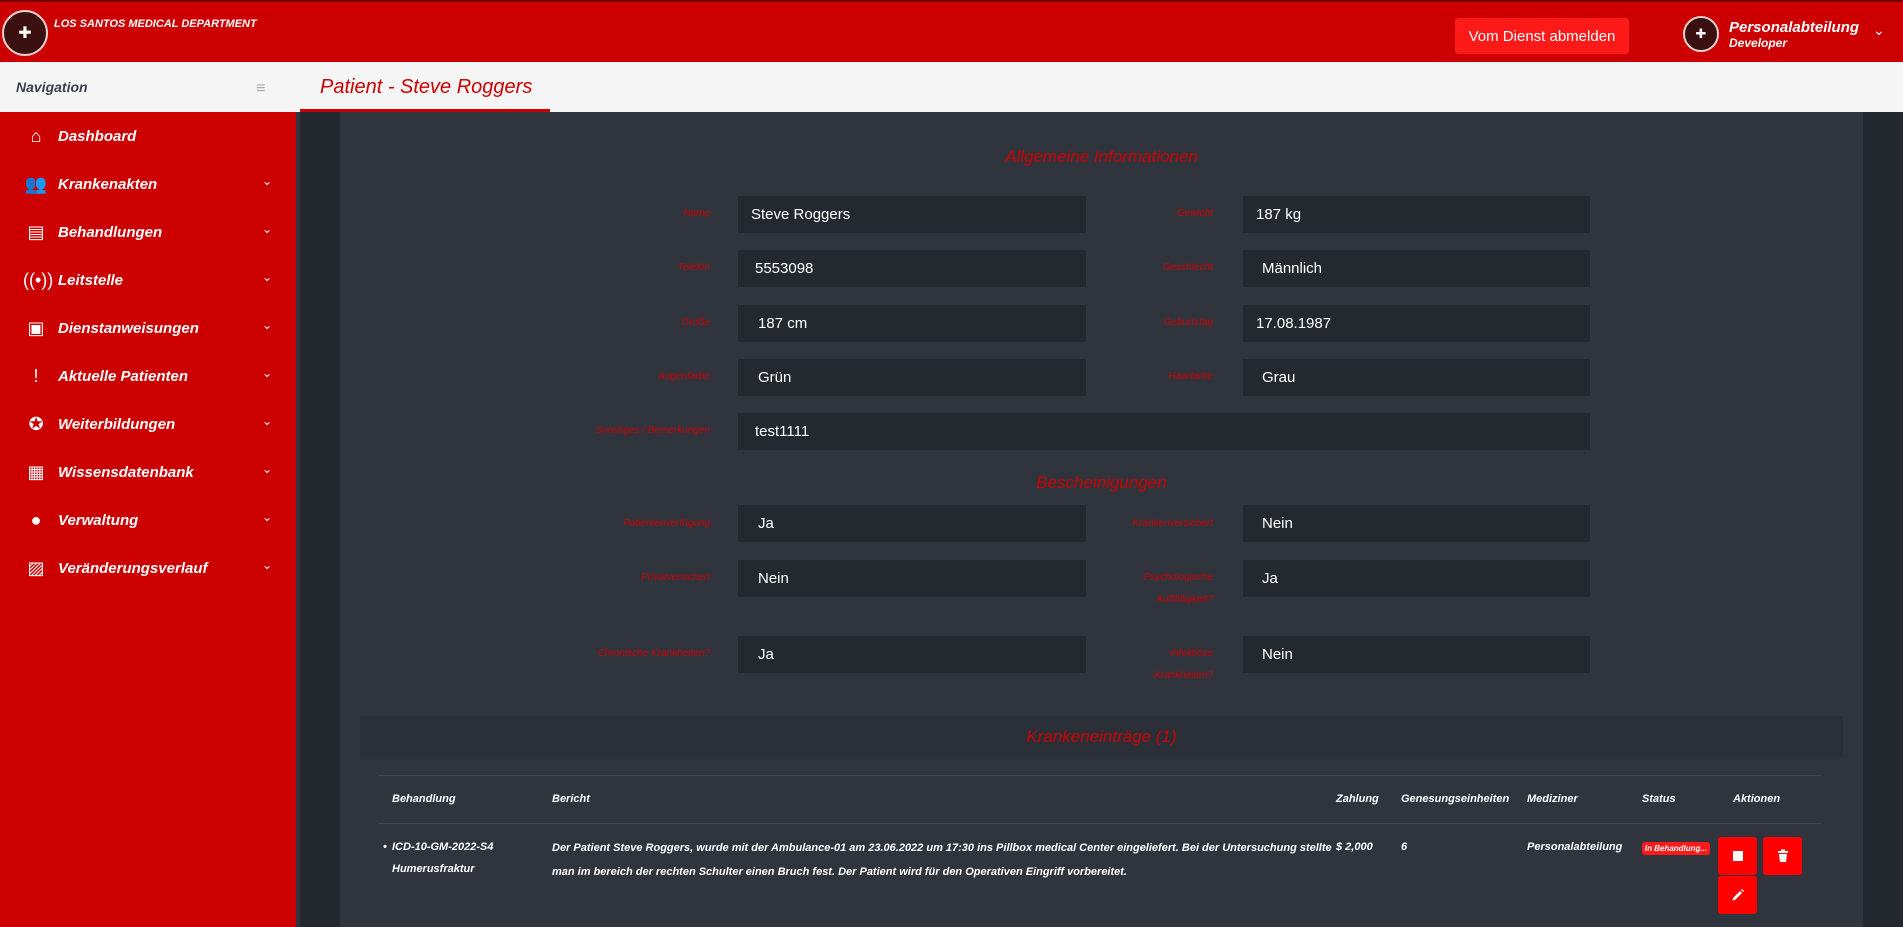  What do you see at coordinates (1542, 36) in the screenshot?
I see `logout-button: Vom Dienst abmelden` at bounding box center [1542, 36].